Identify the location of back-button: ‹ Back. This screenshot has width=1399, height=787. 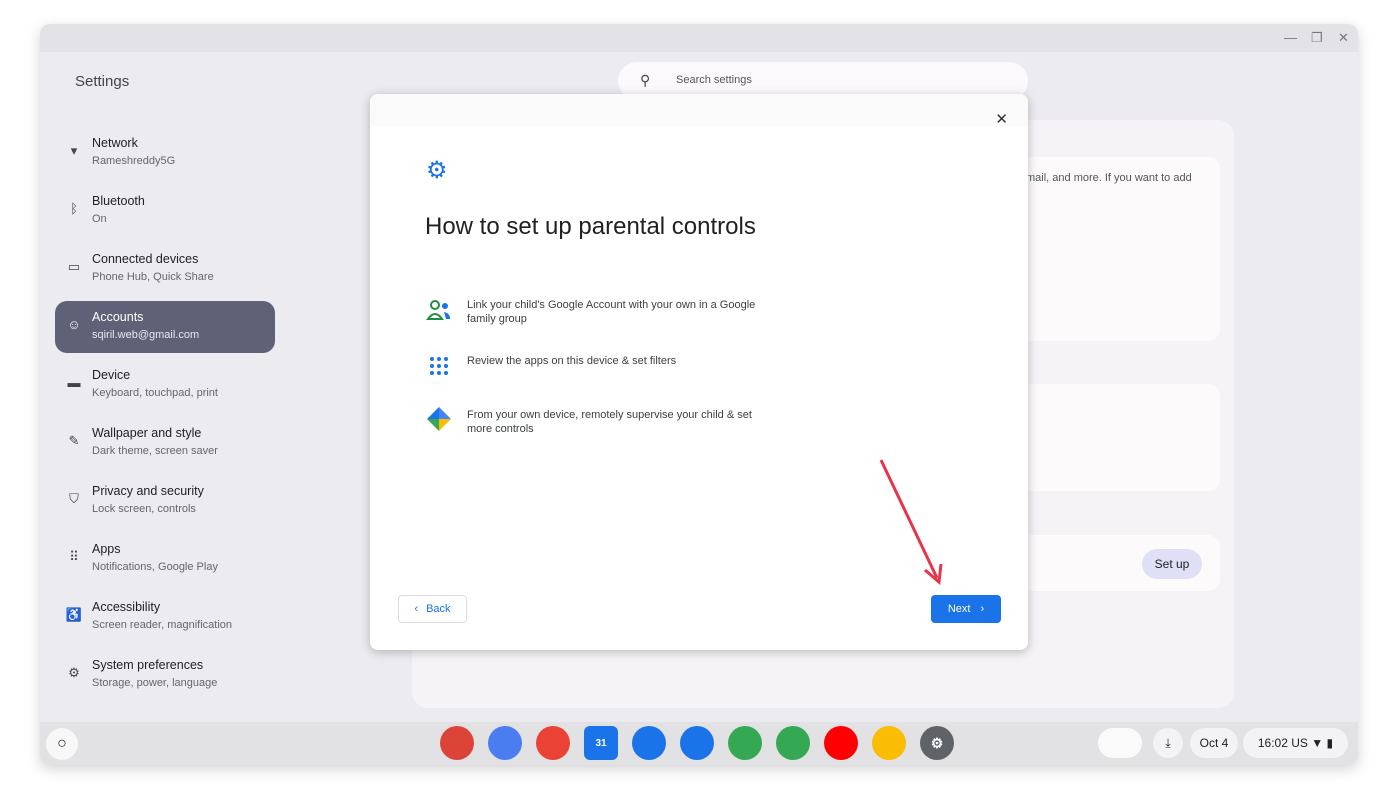
(432, 609).